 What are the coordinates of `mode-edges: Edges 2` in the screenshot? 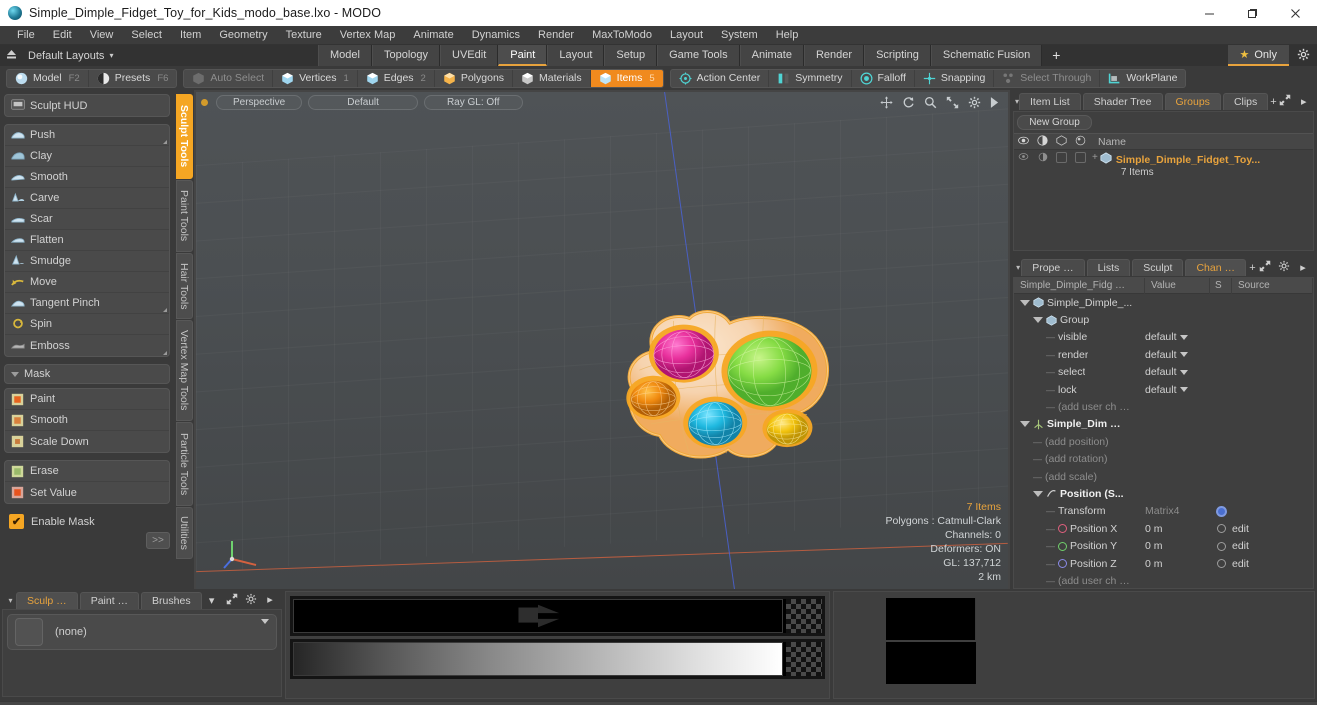 It's located at (396, 78).